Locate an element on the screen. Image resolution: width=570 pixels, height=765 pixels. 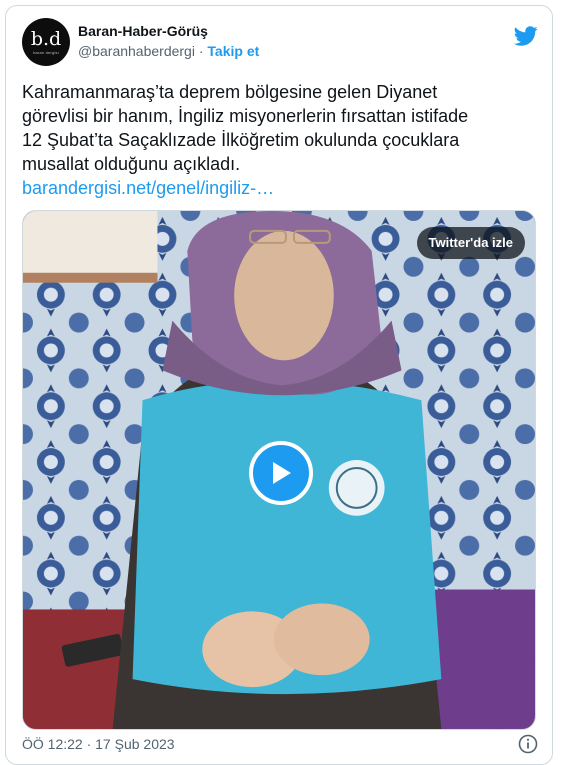
tweet-timestamp: ÖÖ 12:22 · 17 Şub 2023 is located at coordinates (98, 744).